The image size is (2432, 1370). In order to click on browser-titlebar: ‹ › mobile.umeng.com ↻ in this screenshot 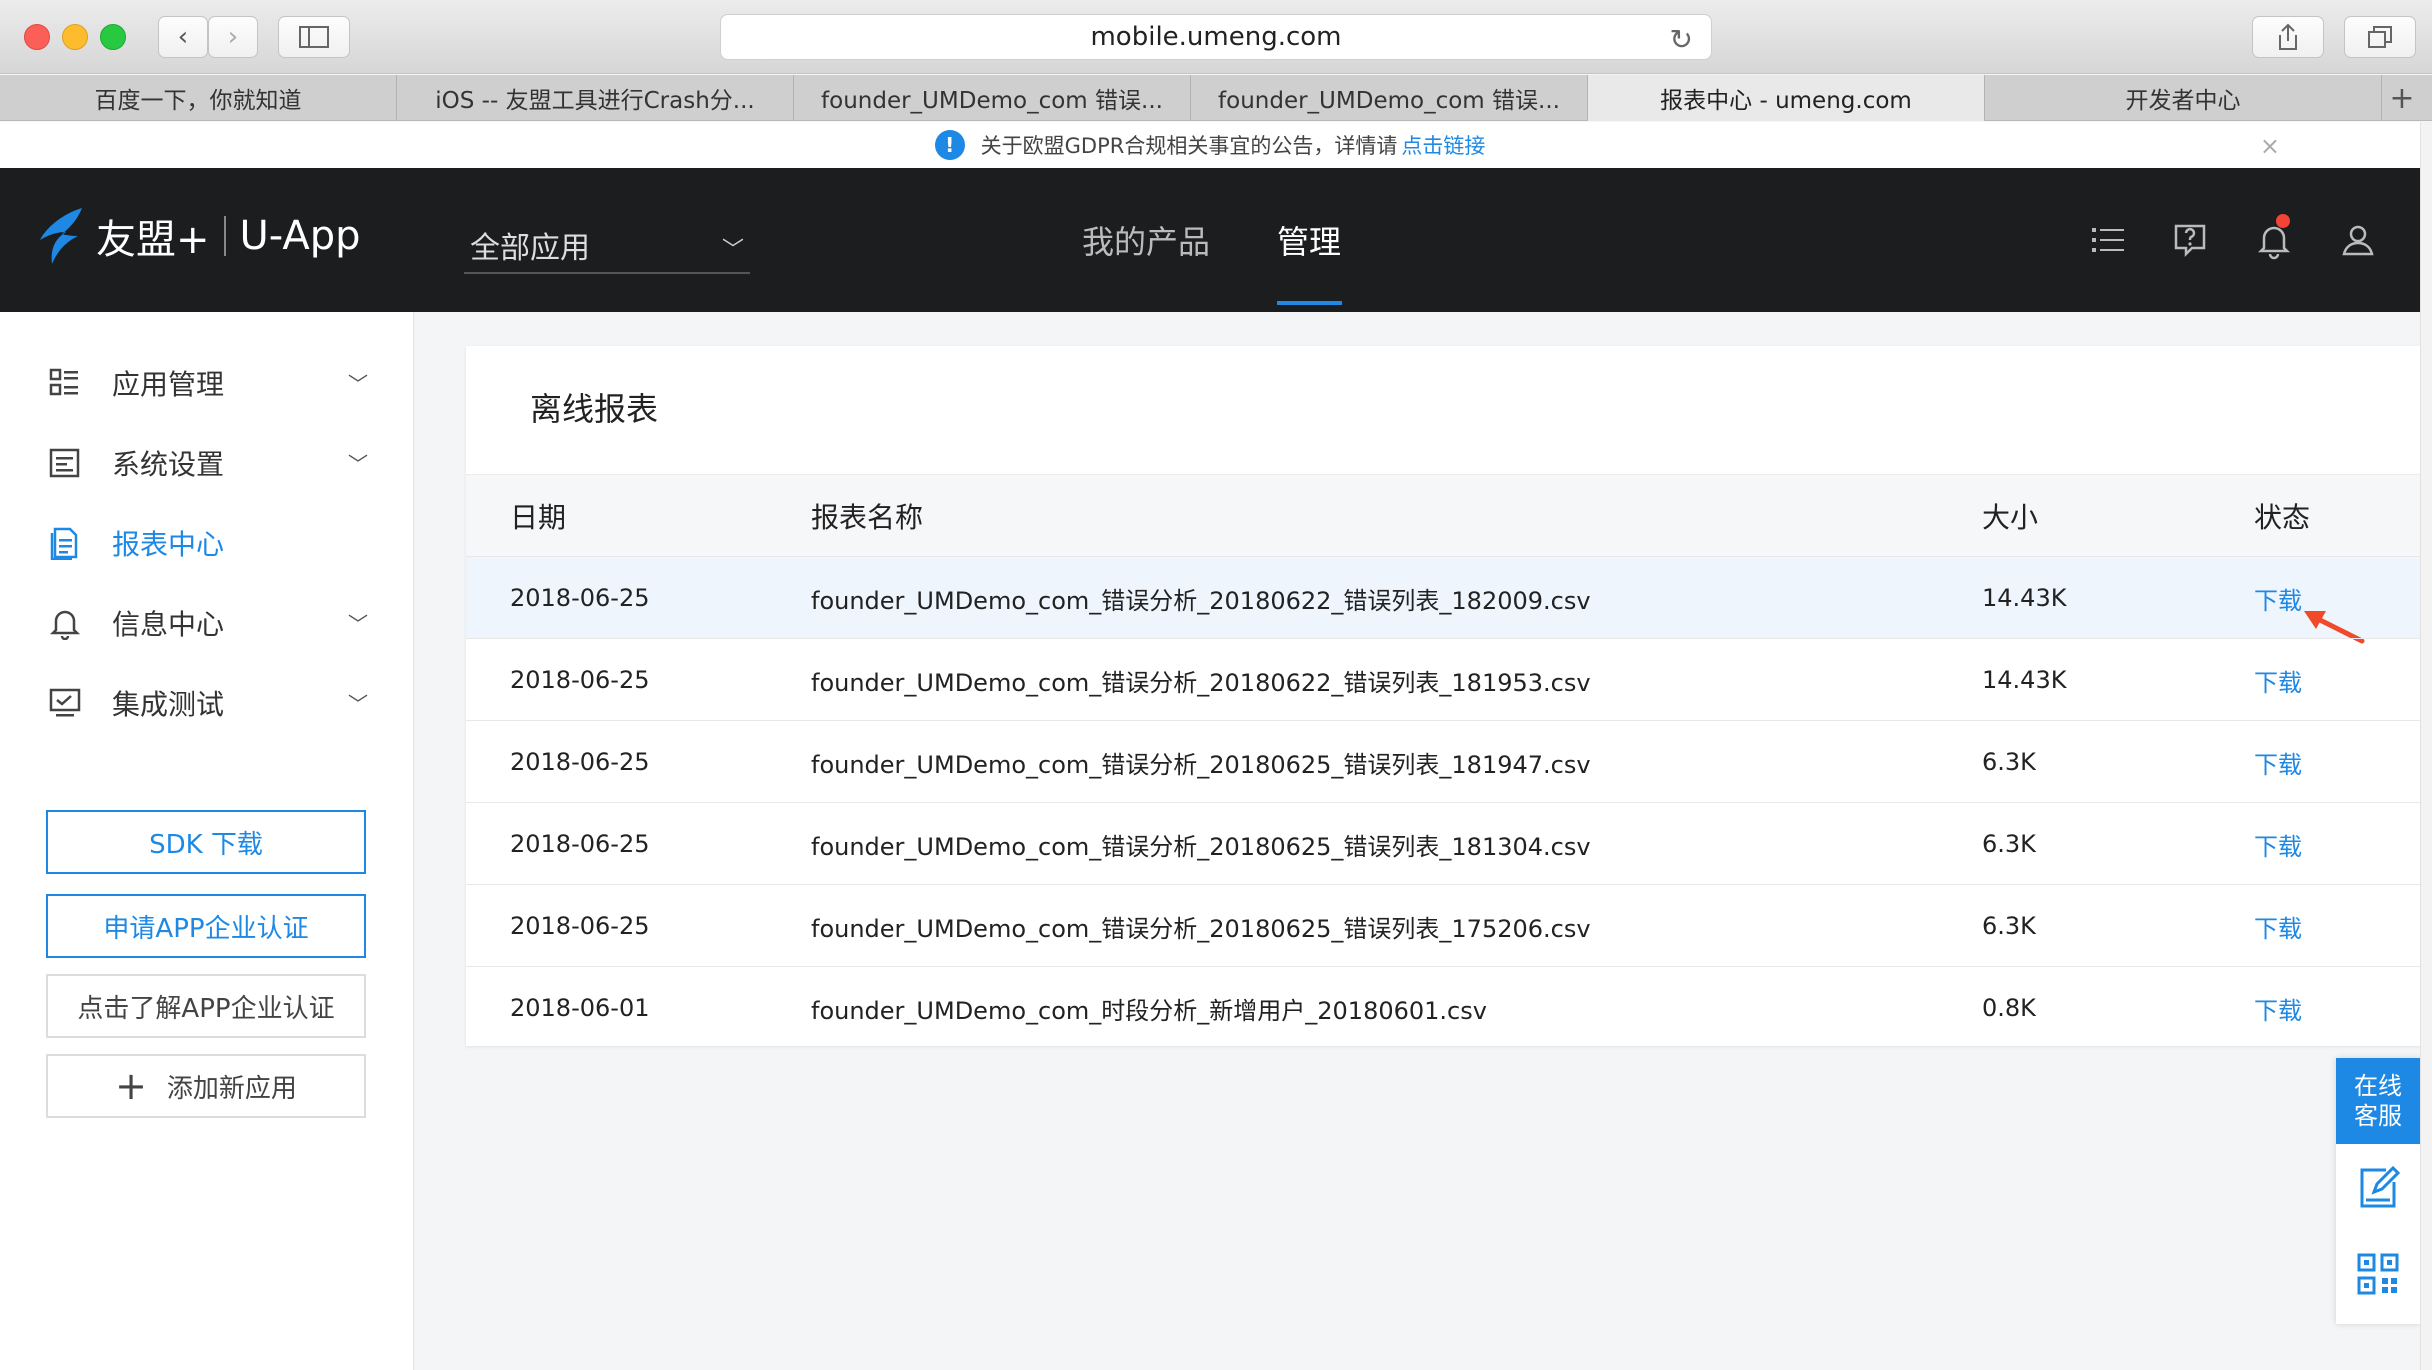, I will do `click(1216, 37)`.